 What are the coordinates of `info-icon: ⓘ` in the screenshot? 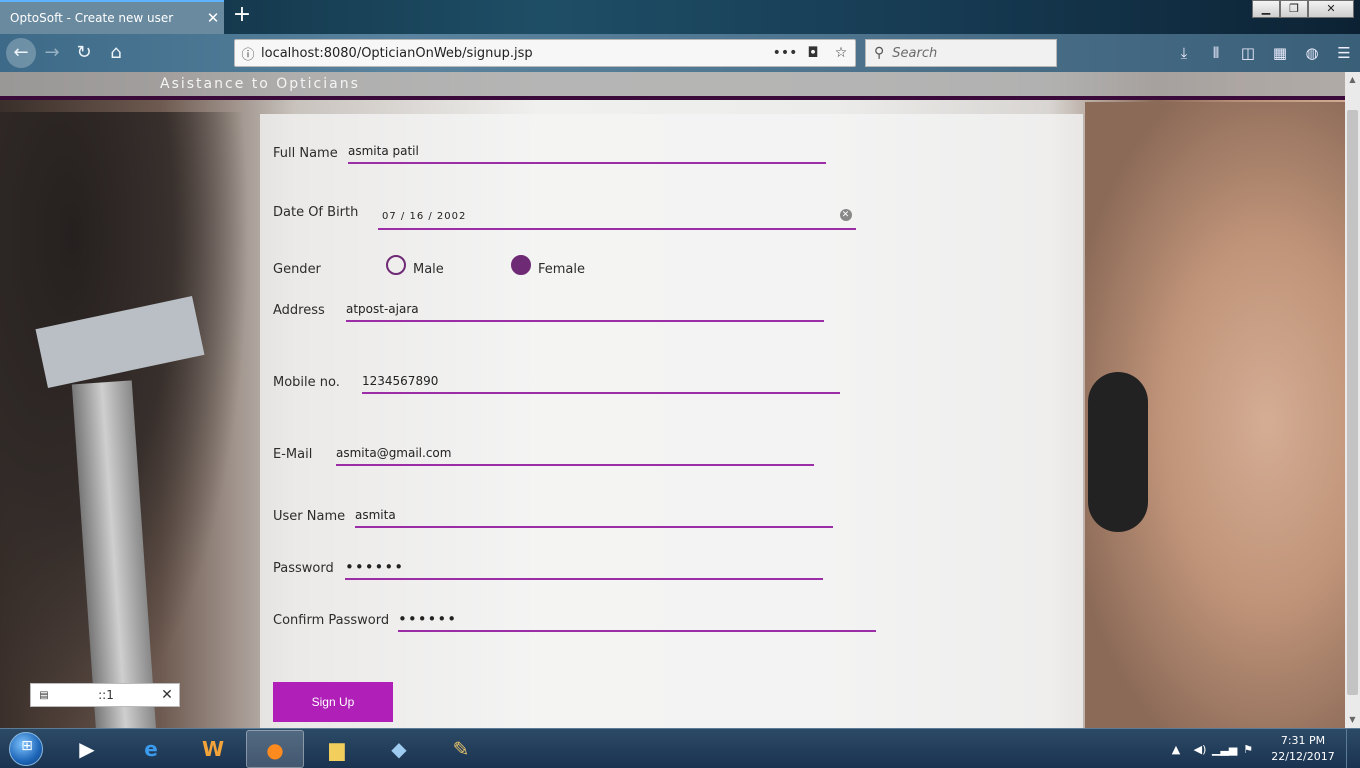 It's located at (248, 53).